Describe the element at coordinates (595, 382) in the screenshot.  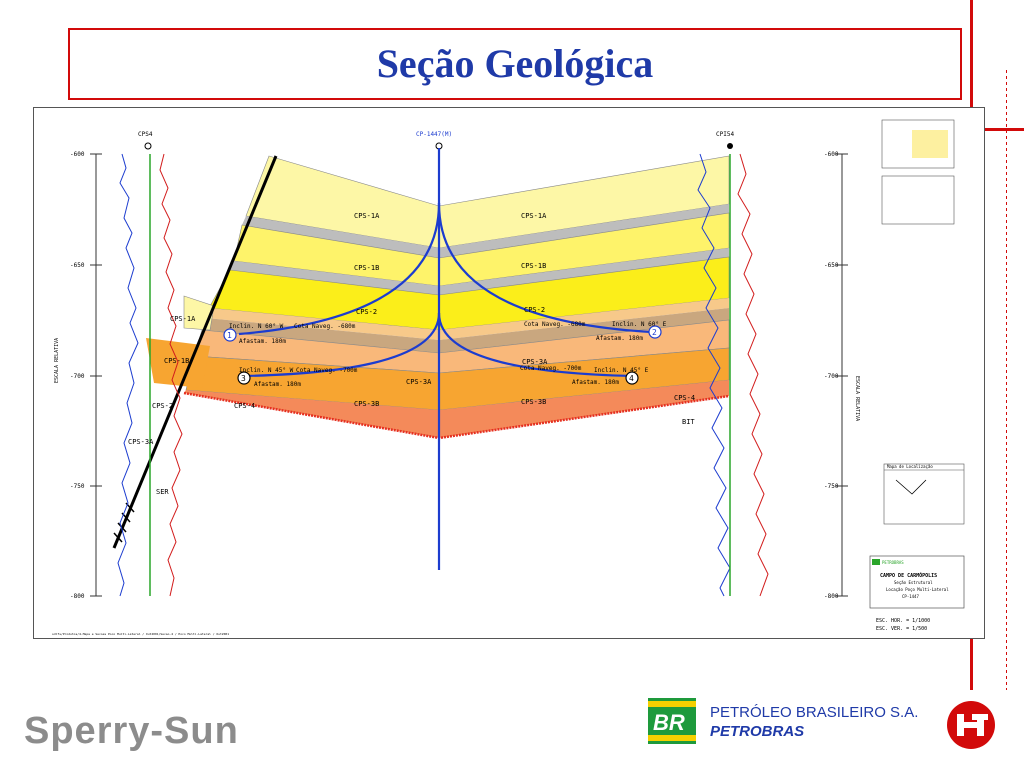
I see `b4-afast: Afastam. 180m` at that location.